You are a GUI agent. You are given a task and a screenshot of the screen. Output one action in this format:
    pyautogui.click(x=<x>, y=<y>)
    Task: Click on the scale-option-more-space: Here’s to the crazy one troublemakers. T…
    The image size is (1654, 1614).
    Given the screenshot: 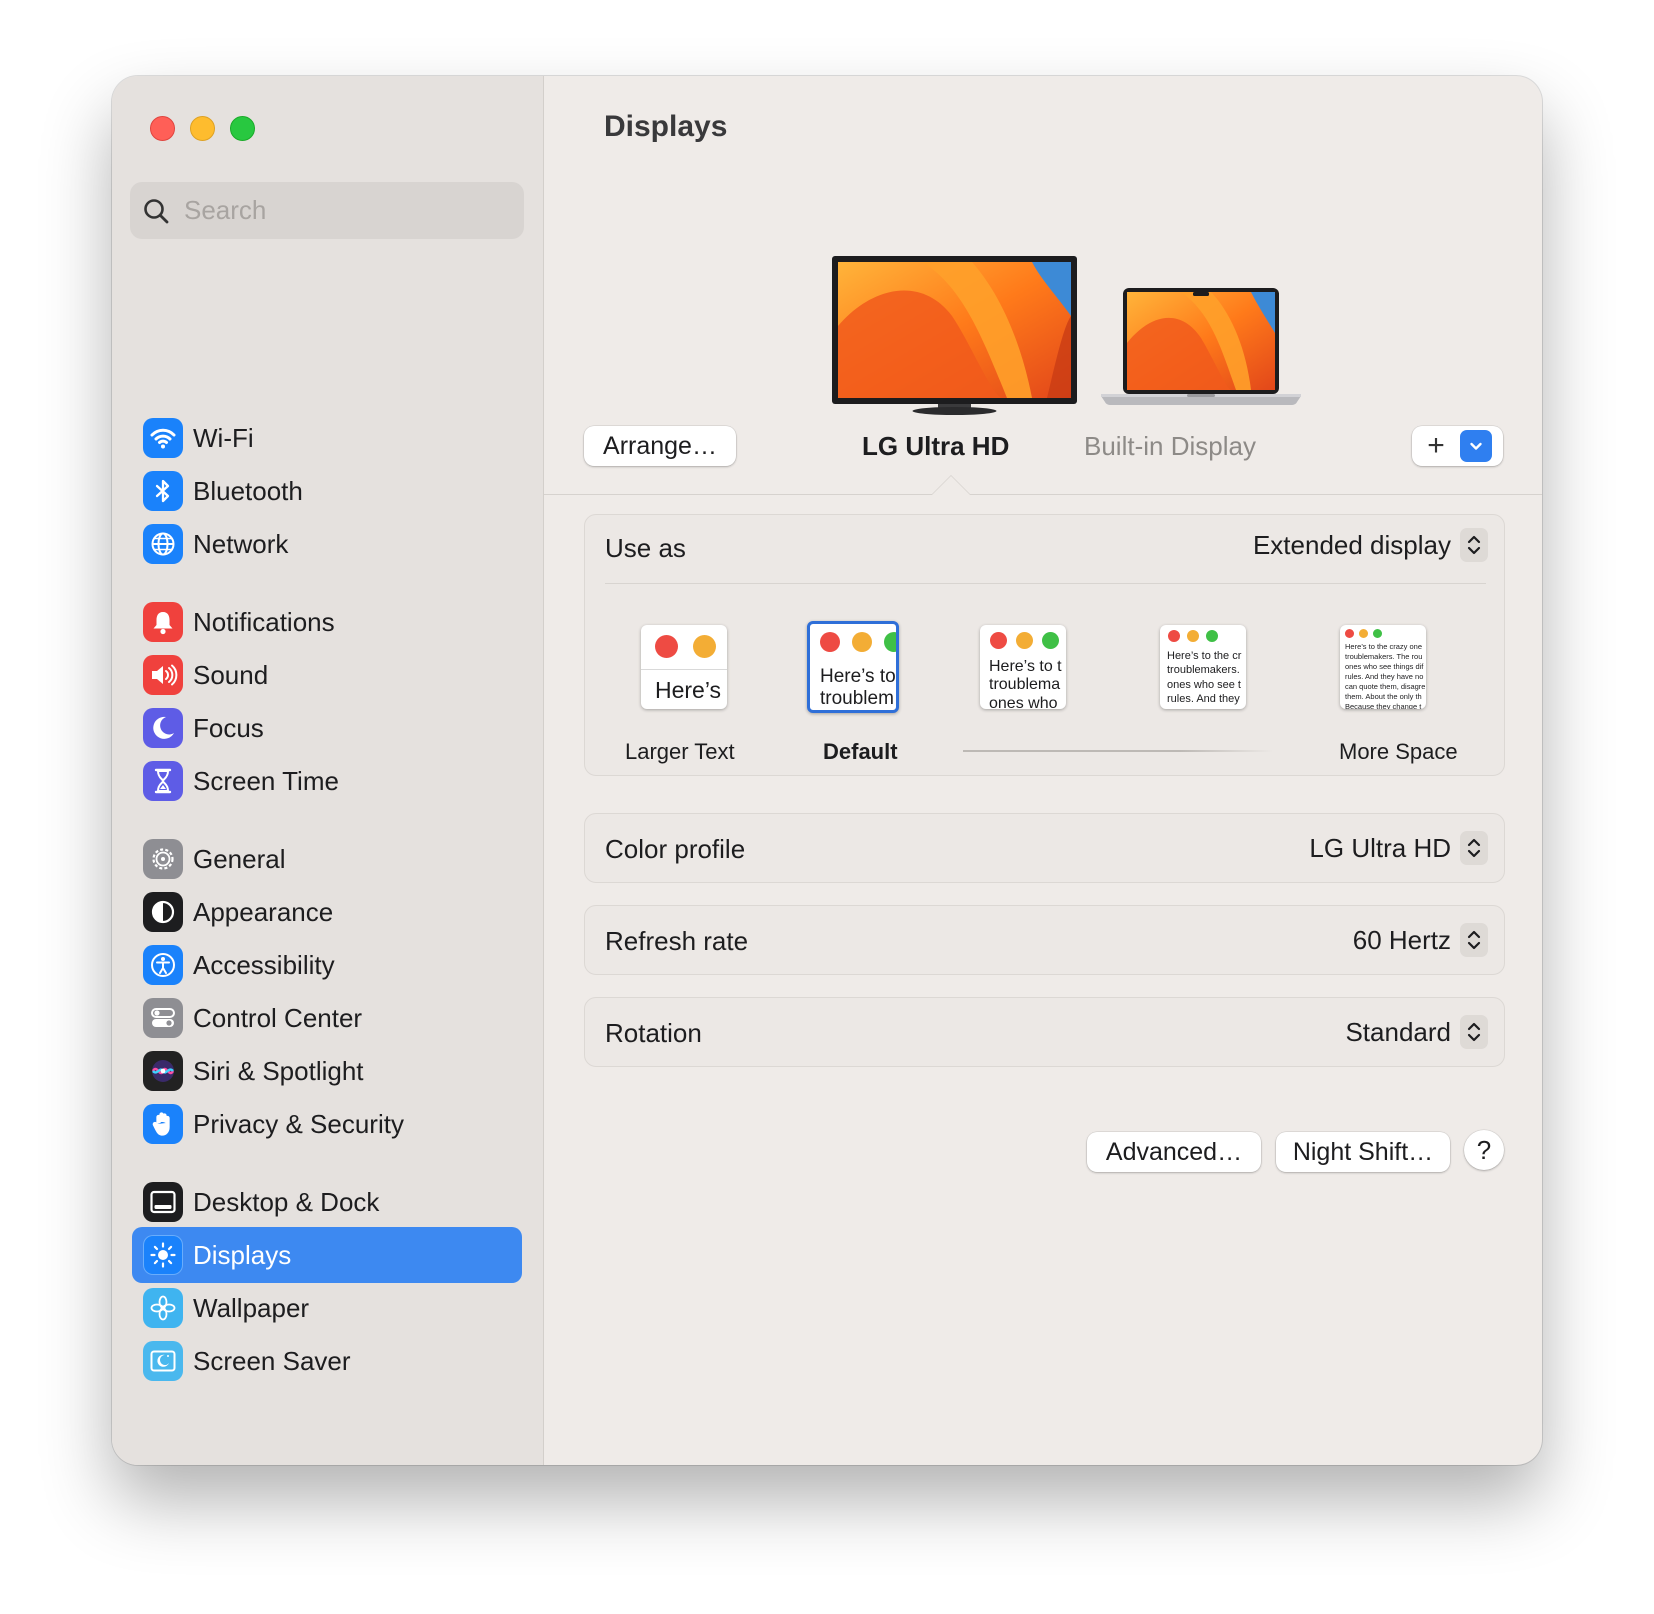 What is the action you would take?
    pyautogui.click(x=1383, y=667)
    